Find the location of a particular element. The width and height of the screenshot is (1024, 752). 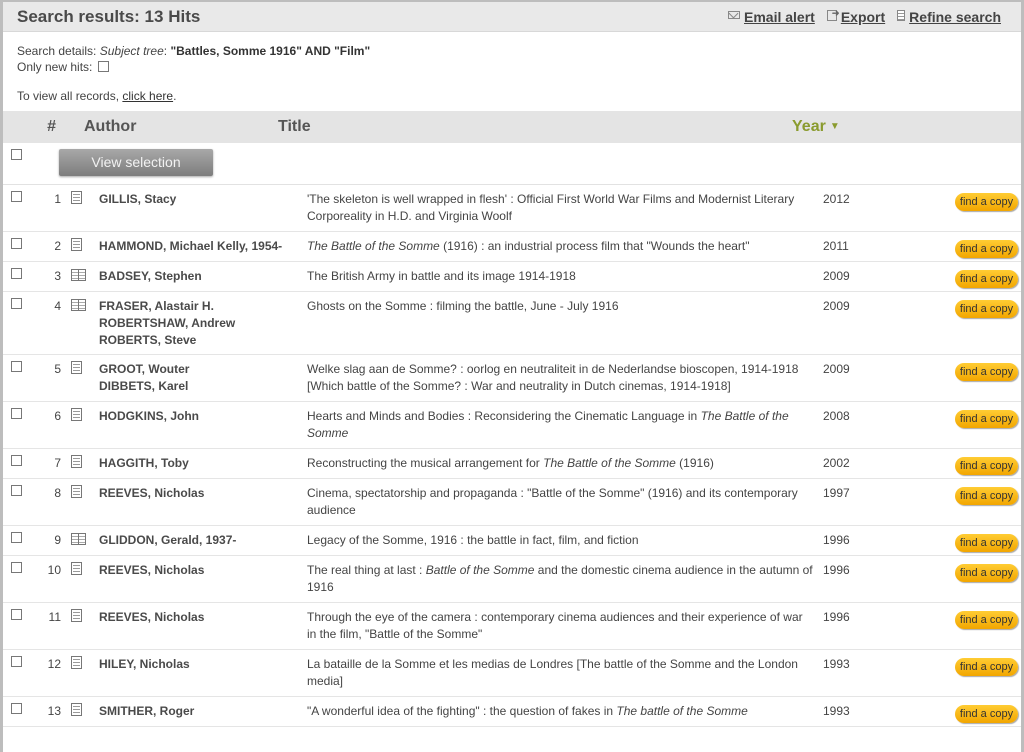

email-alert-label: Email alert is located at coordinates (779, 16).